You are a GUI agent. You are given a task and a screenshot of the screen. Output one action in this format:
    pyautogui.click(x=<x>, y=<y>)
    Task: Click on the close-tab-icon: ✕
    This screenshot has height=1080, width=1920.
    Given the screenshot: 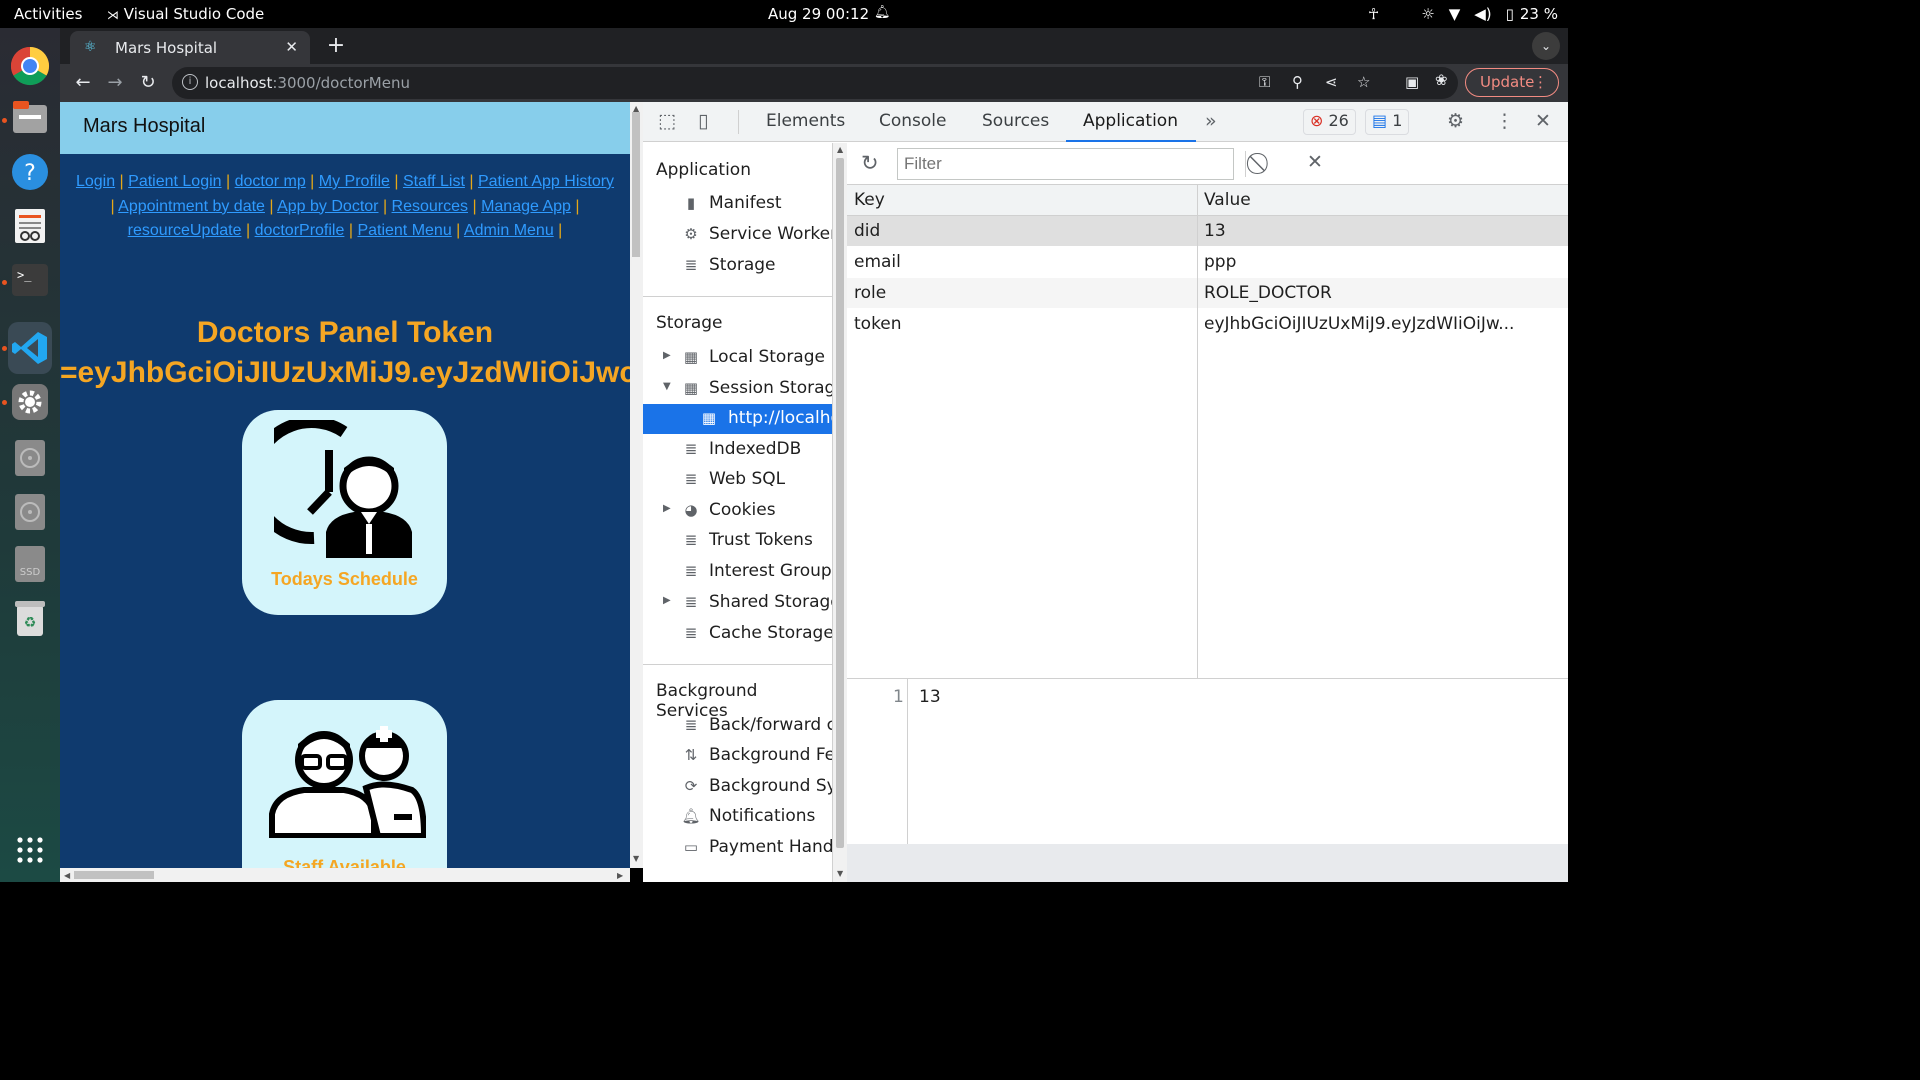 What is the action you would take?
    pyautogui.click(x=291, y=47)
    